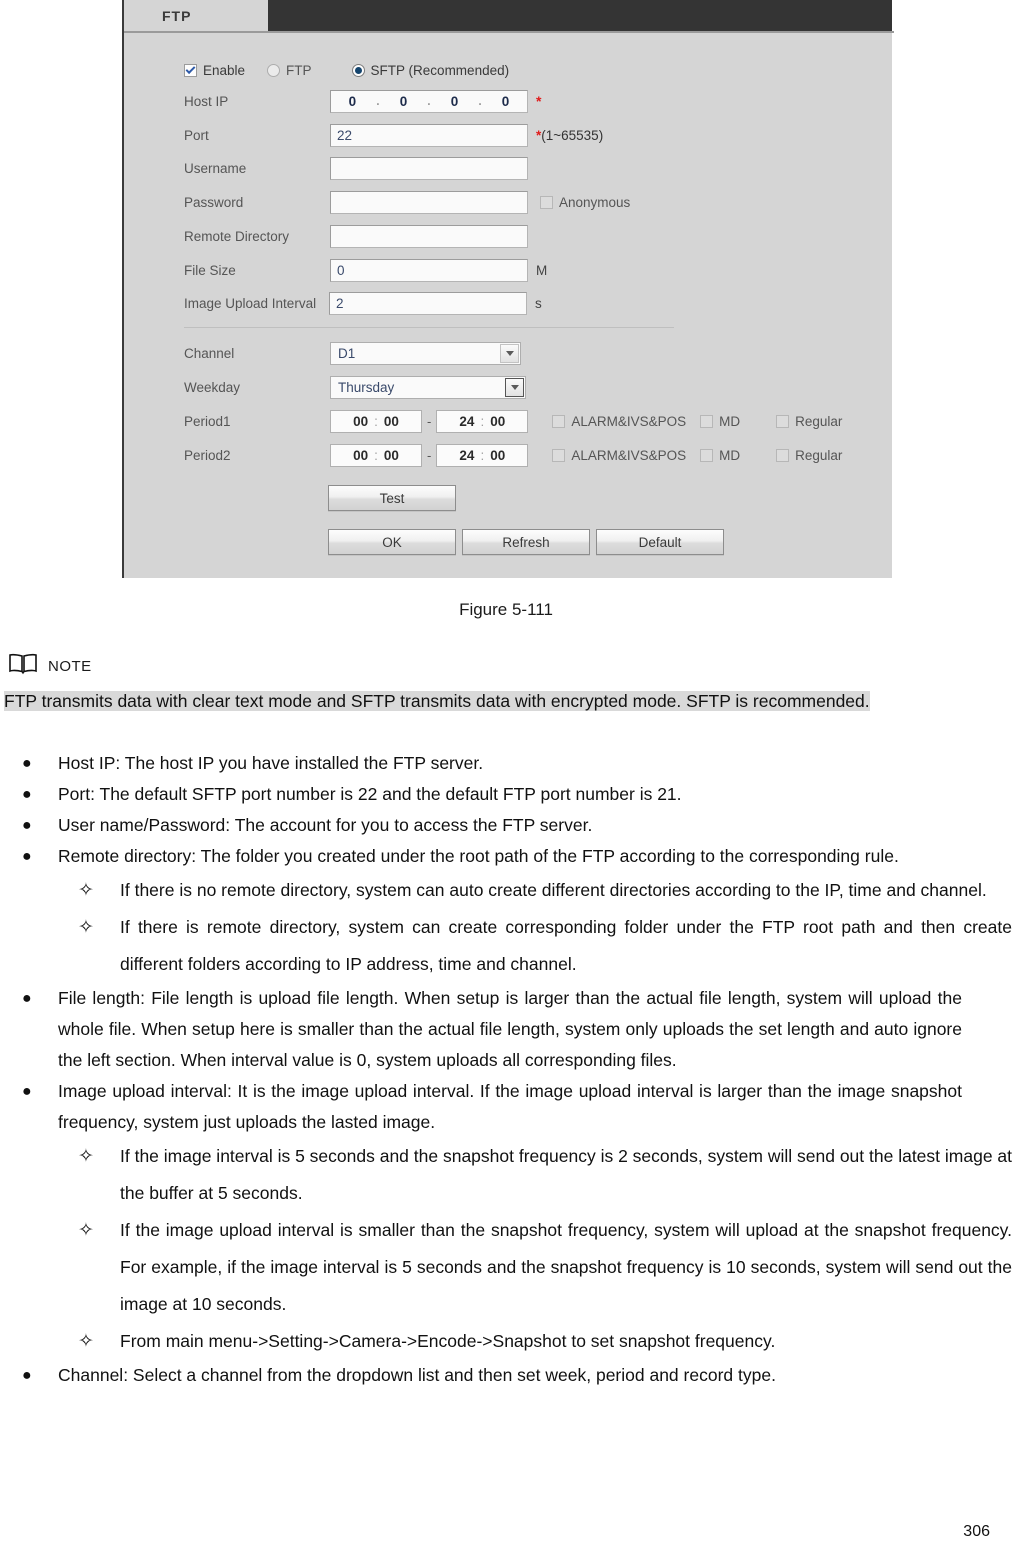 The image size is (1012, 1551). Describe the element at coordinates (707, 455) in the screenshot. I see `period2-md-checkbox` at that location.